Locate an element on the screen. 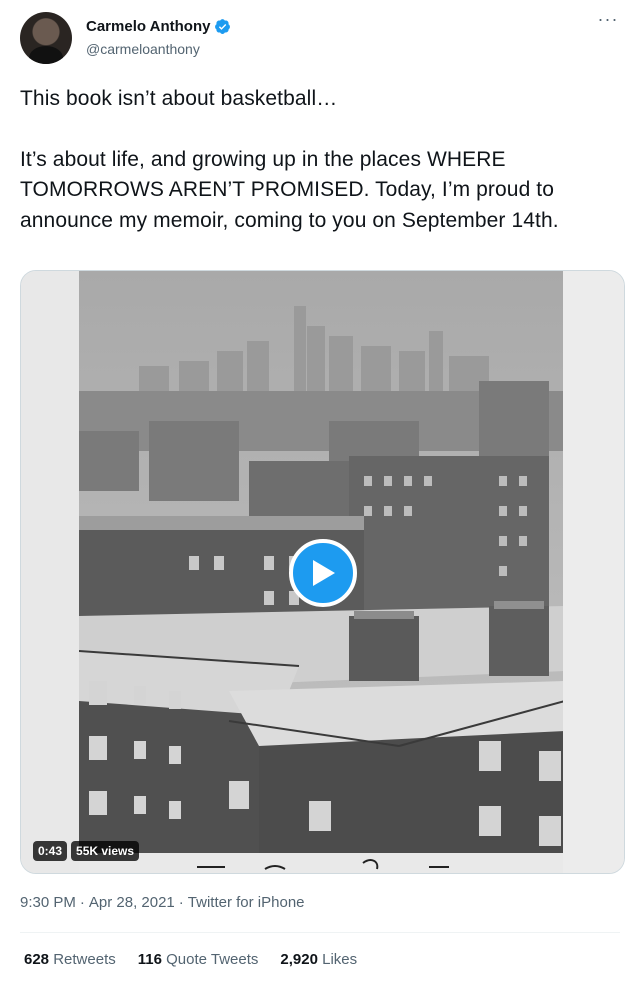 The image size is (640, 990). author-name-row: Carmelo Anthony is located at coordinates (158, 26).